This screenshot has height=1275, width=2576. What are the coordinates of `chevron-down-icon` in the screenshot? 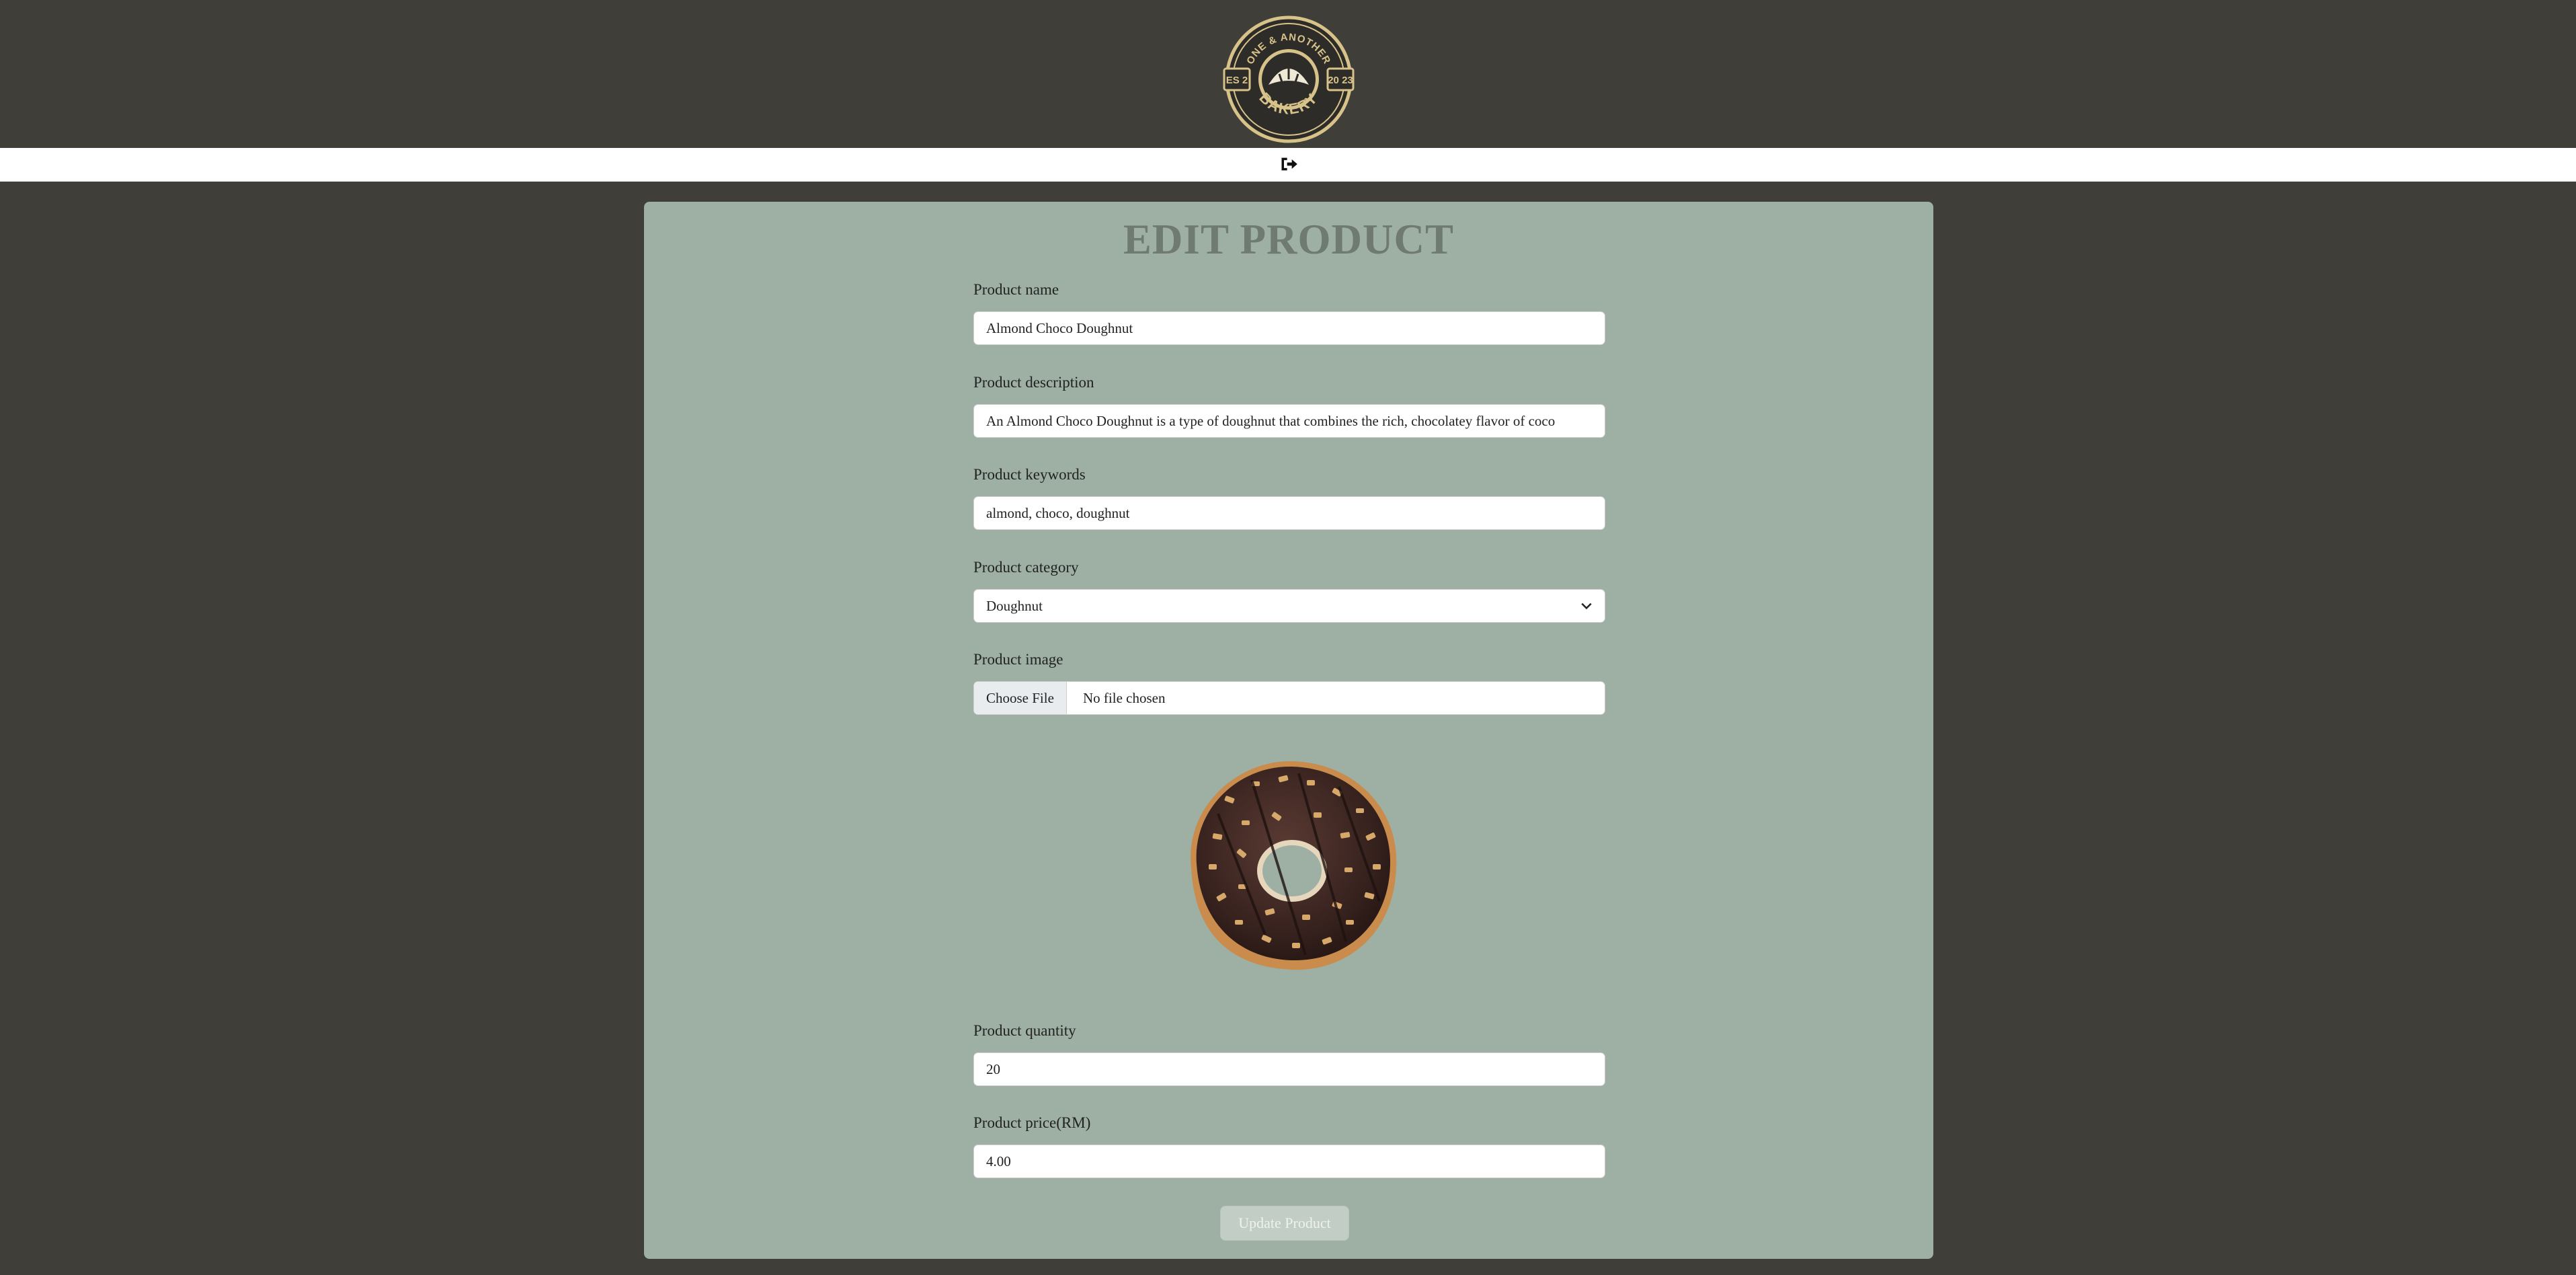 It's located at (1586, 606).